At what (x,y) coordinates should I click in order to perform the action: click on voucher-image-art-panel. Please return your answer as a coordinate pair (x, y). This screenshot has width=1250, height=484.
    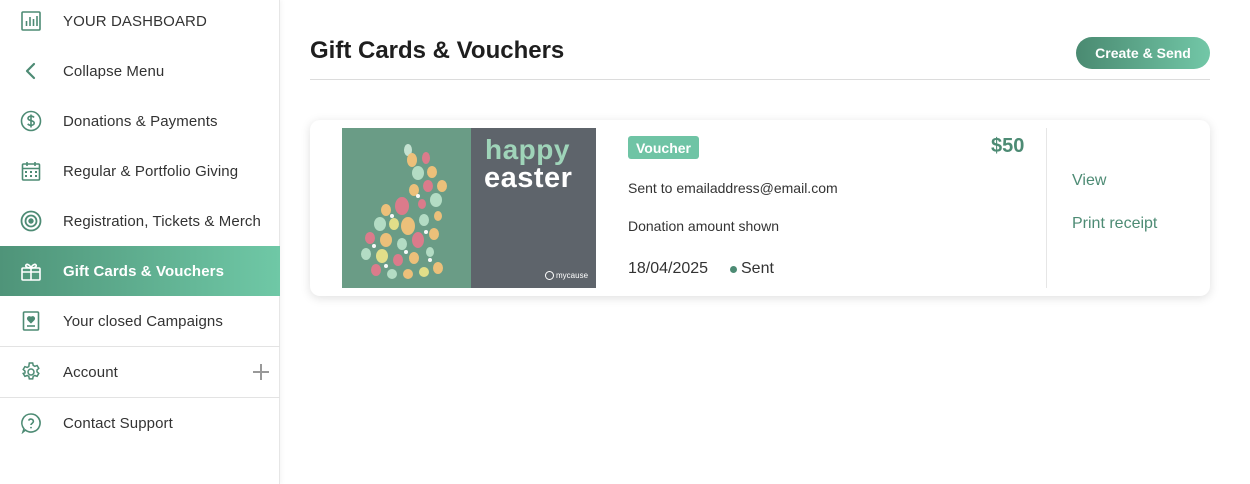
    Looking at the image, I should click on (406, 208).